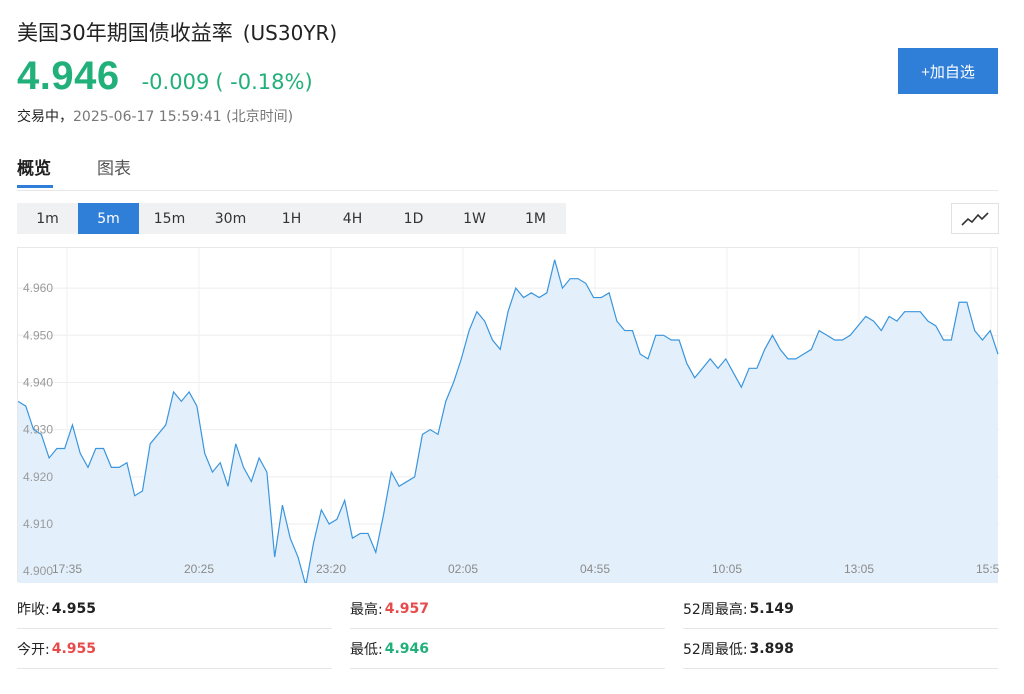  Describe the element at coordinates (34, 166) in the screenshot. I see `tab-overview: 概览` at that location.